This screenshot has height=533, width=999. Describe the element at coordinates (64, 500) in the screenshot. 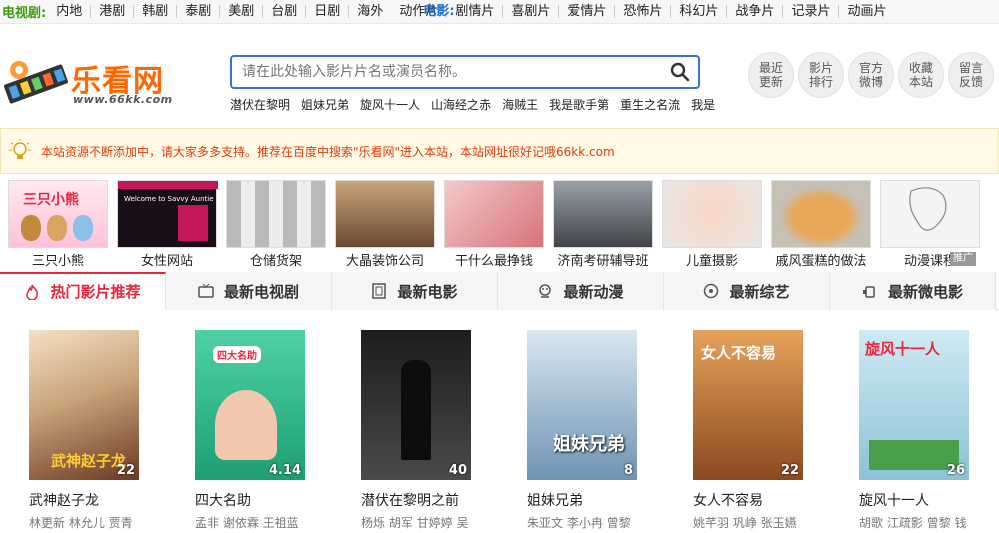

I see `movie-title: 武神赵子龙` at that location.